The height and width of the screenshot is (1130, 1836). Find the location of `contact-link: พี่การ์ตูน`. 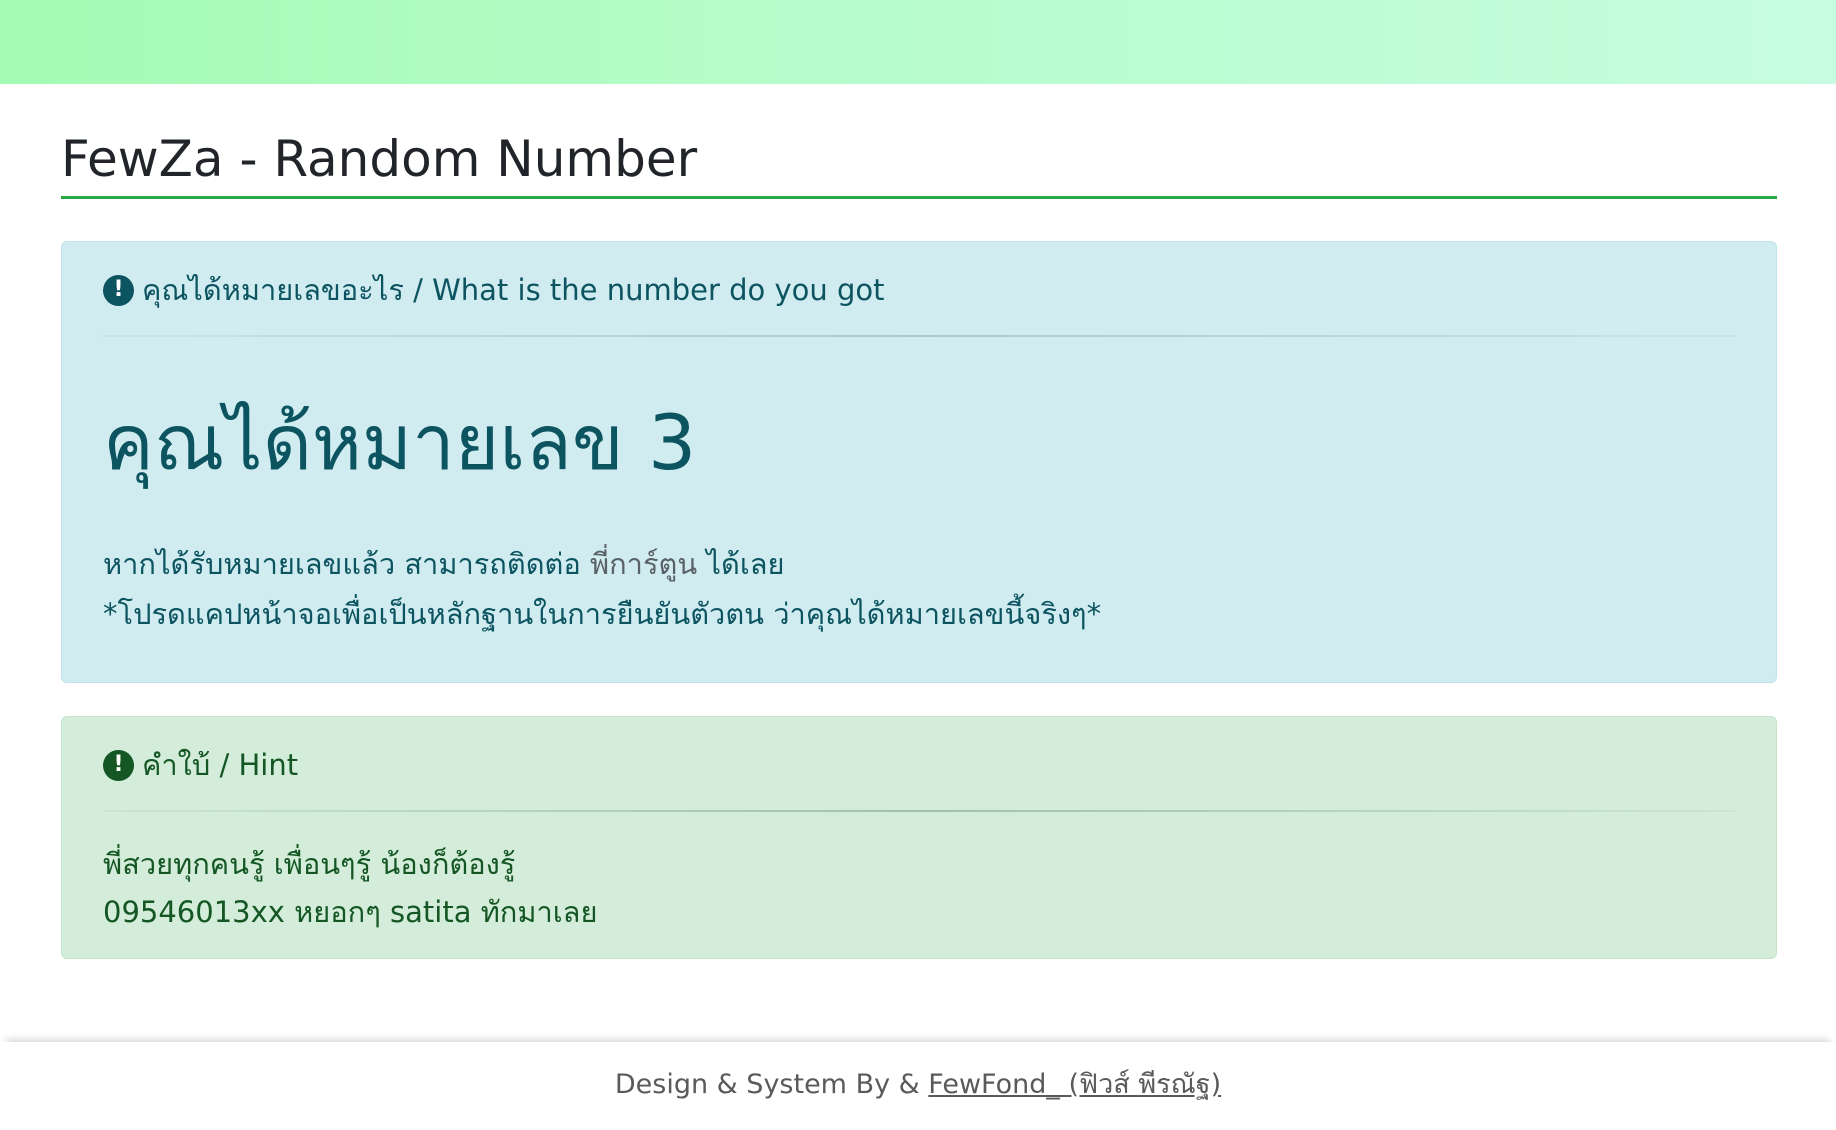

contact-link: พี่การ์ตูน is located at coordinates (643, 564).